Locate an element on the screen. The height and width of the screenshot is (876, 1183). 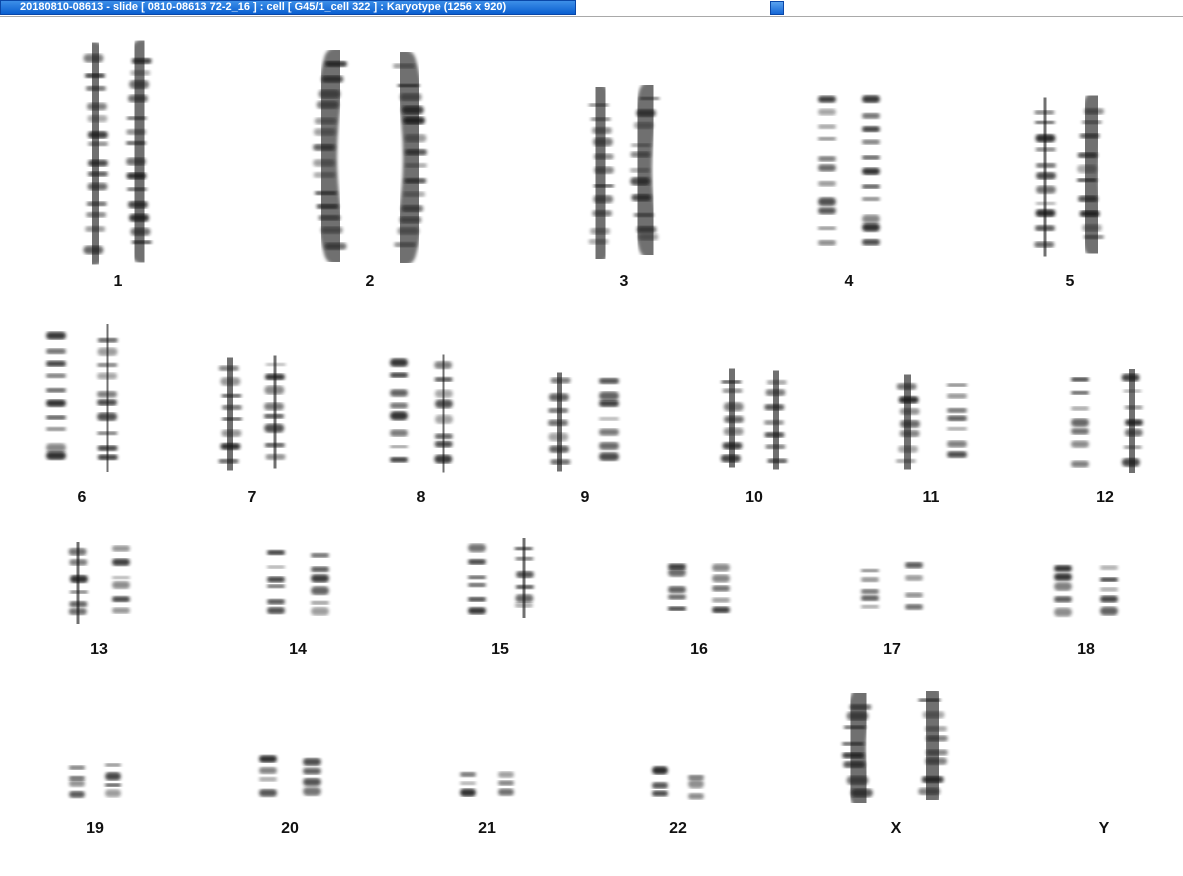
chromosome-16-a is located at coordinates (677, 587).